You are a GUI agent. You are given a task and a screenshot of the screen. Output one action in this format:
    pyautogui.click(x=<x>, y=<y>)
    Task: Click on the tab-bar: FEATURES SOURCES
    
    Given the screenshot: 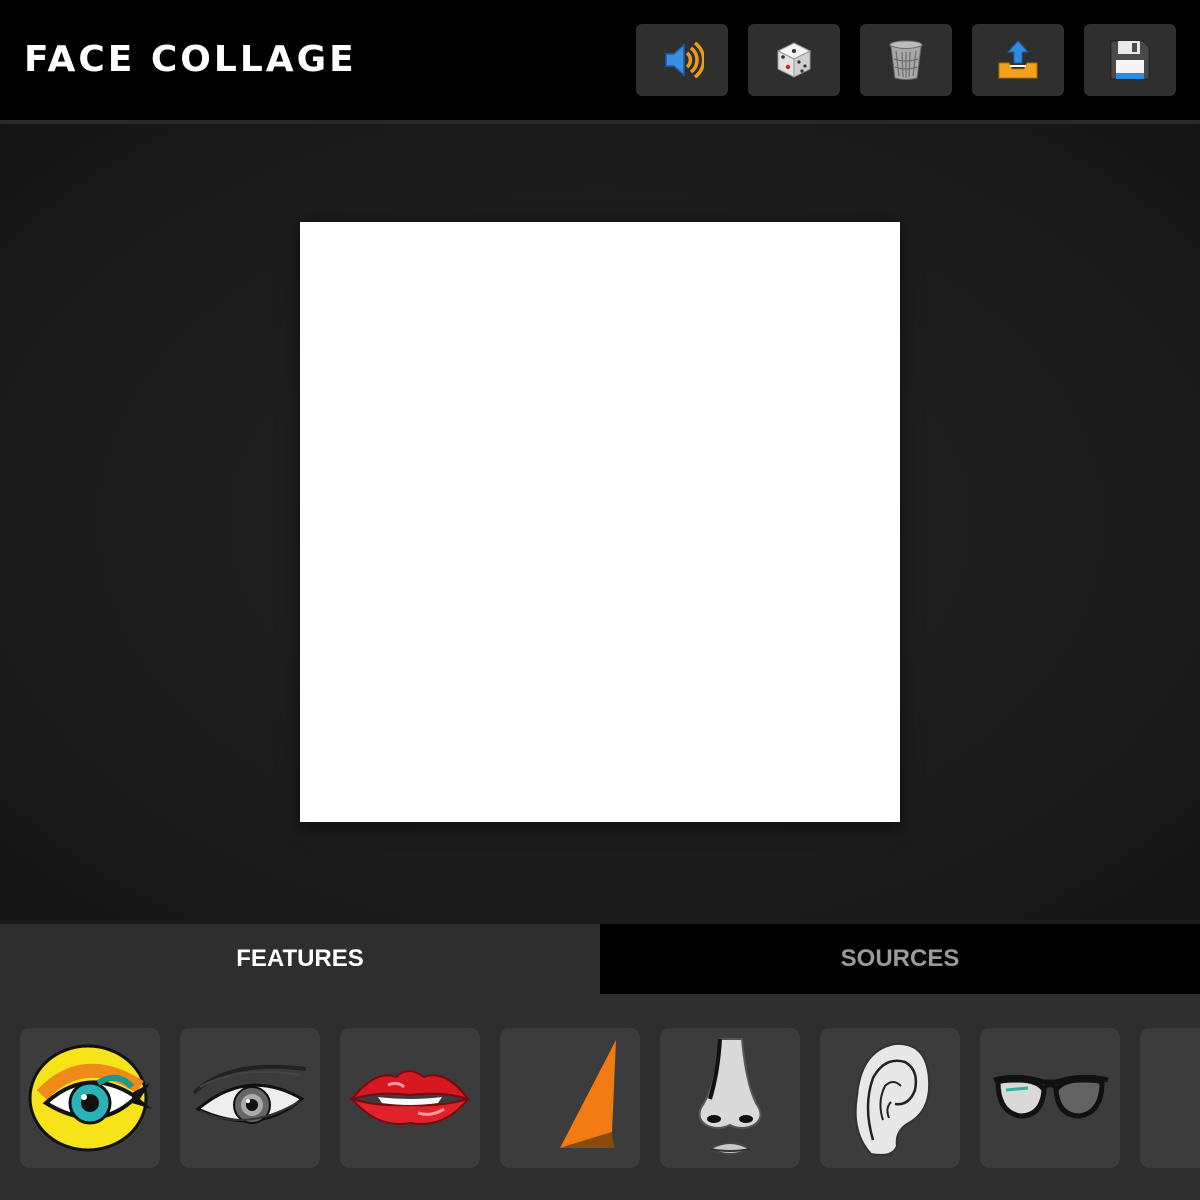 What is the action you would take?
    pyautogui.click(x=600, y=959)
    